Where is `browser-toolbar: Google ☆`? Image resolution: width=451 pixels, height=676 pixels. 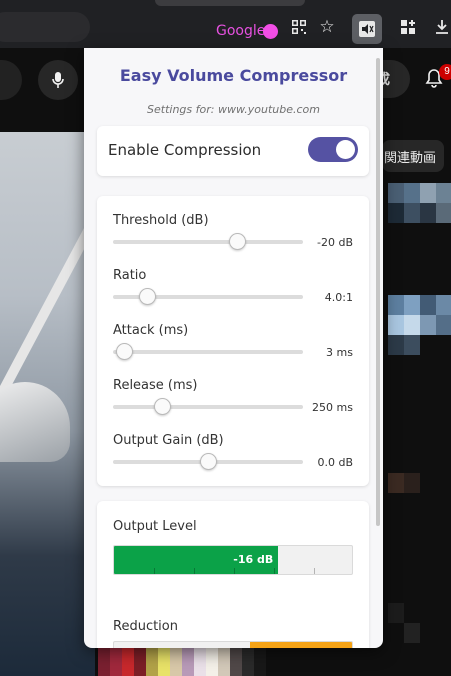 browser-toolbar: Google ☆ is located at coordinates (225, 24).